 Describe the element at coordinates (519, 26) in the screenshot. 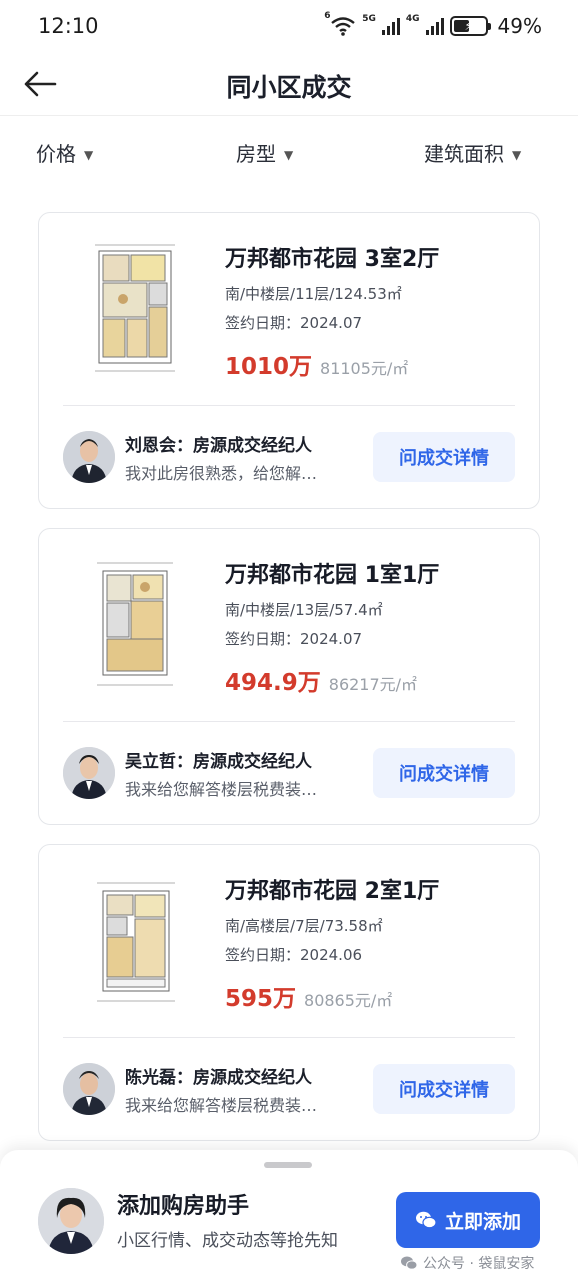

I see `battery-percent: 49%` at that location.